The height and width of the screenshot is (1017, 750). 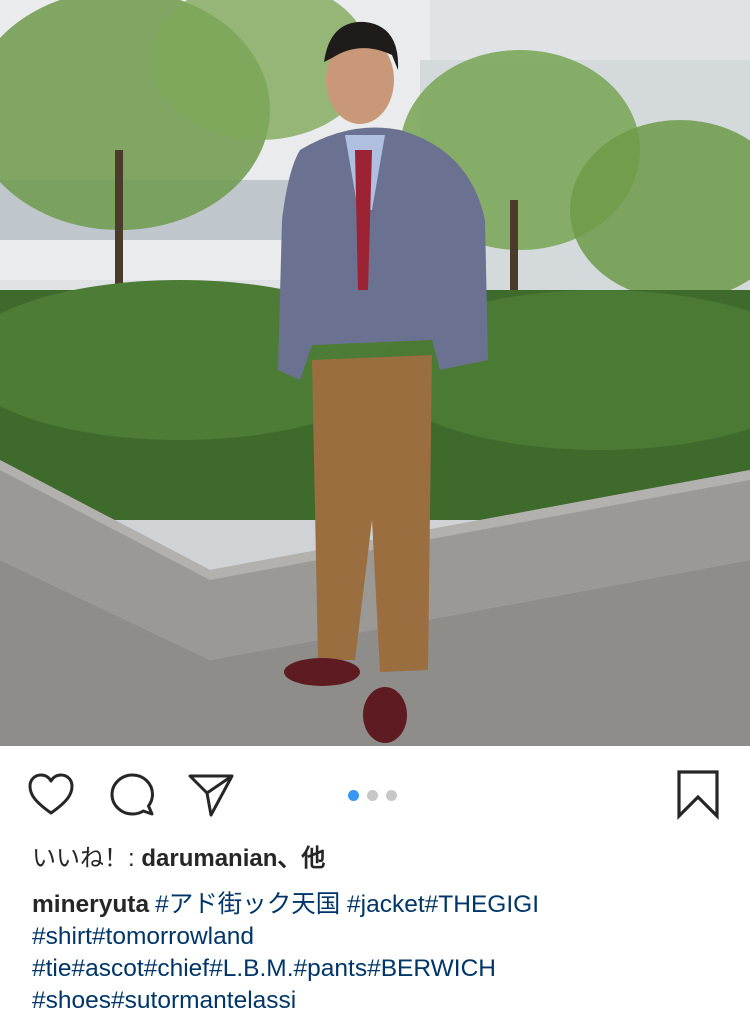 I want to click on comment-icon, so click(x=132, y=795).